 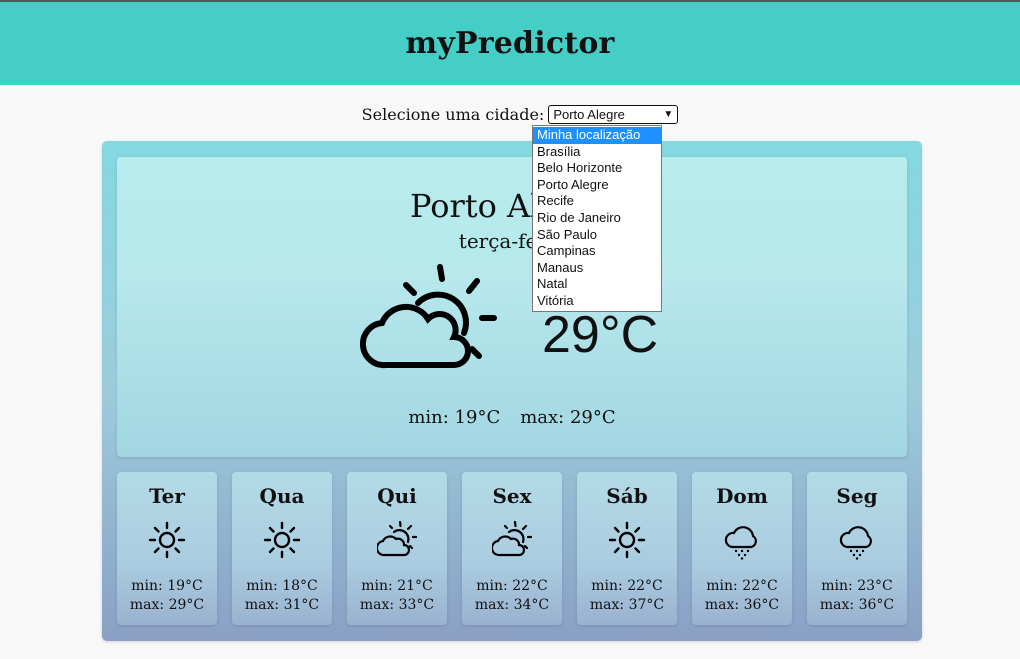 I want to click on forecast-day-card: Sex min: 22°C max: 34°C, so click(x=512, y=548).